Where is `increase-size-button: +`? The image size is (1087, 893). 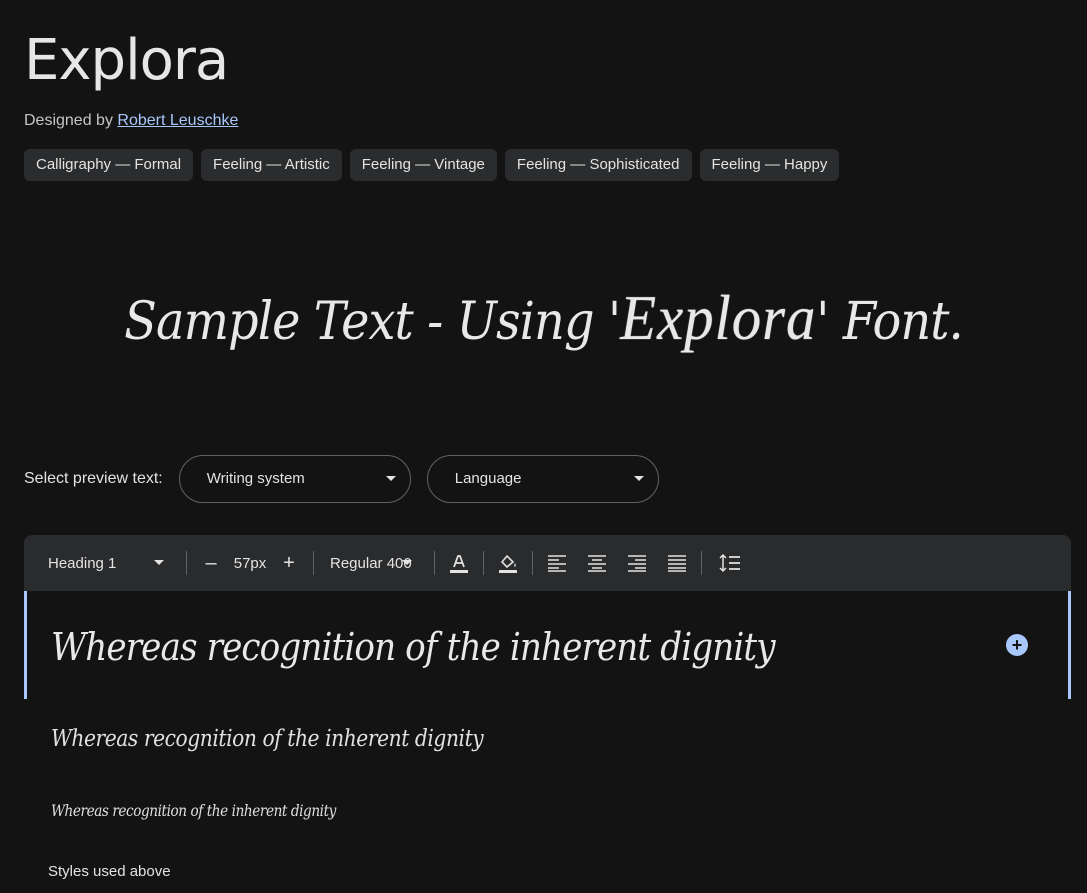
increase-size-button: + is located at coordinates (289, 563).